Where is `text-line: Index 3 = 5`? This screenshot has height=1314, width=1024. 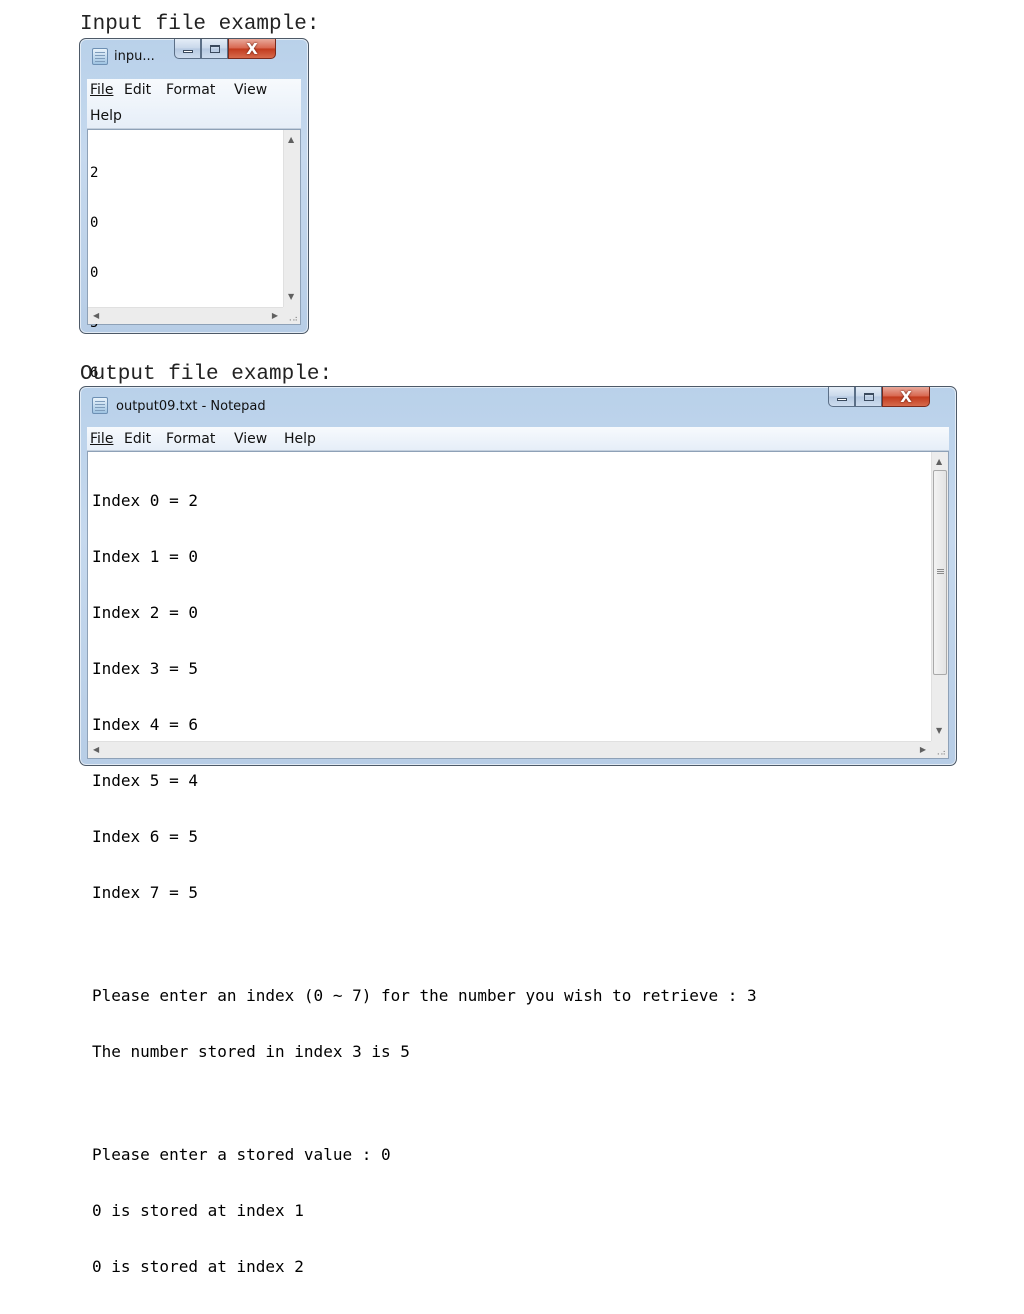 text-line: Index 3 = 5 is located at coordinates (145, 668).